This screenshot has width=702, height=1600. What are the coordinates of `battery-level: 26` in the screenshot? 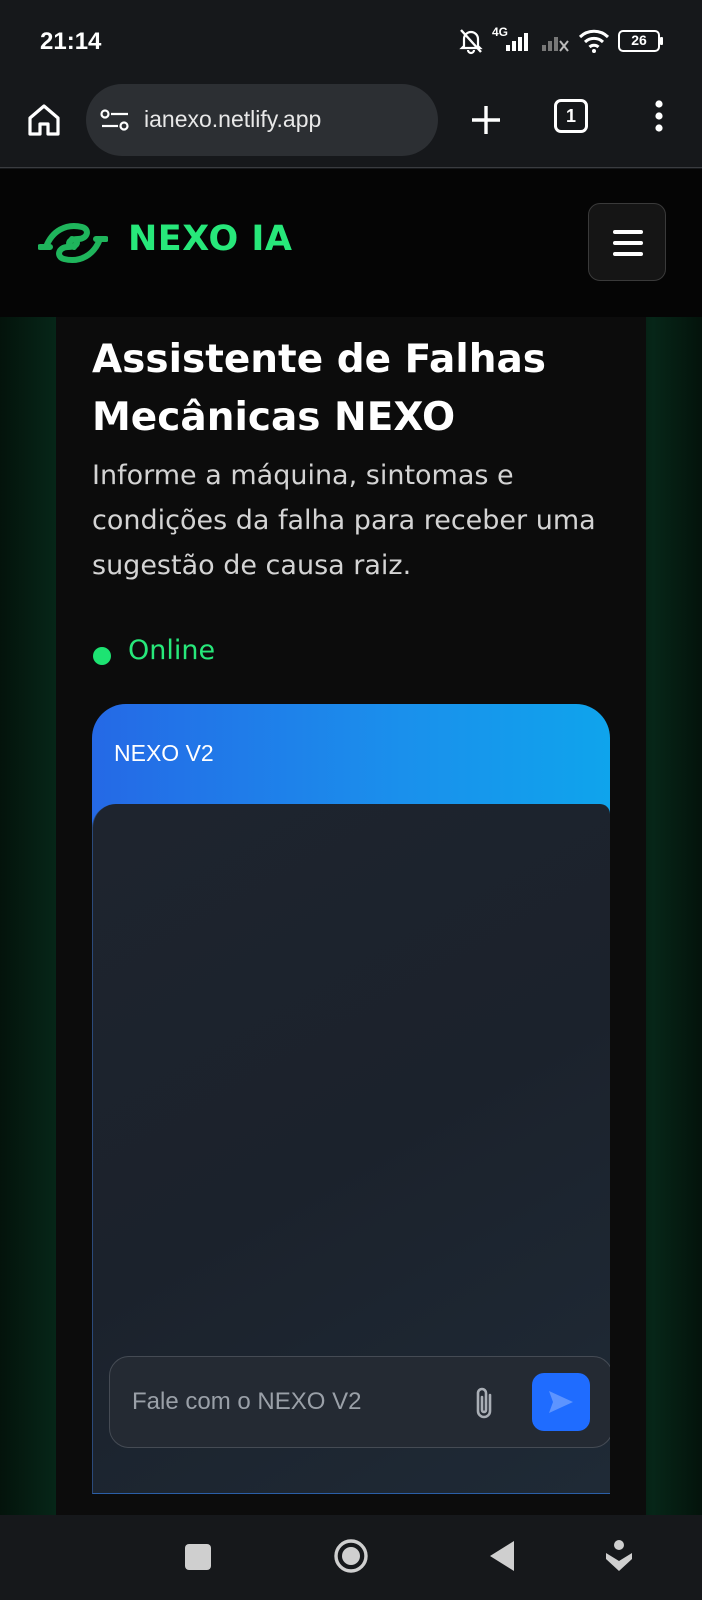 It's located at (639, 40).